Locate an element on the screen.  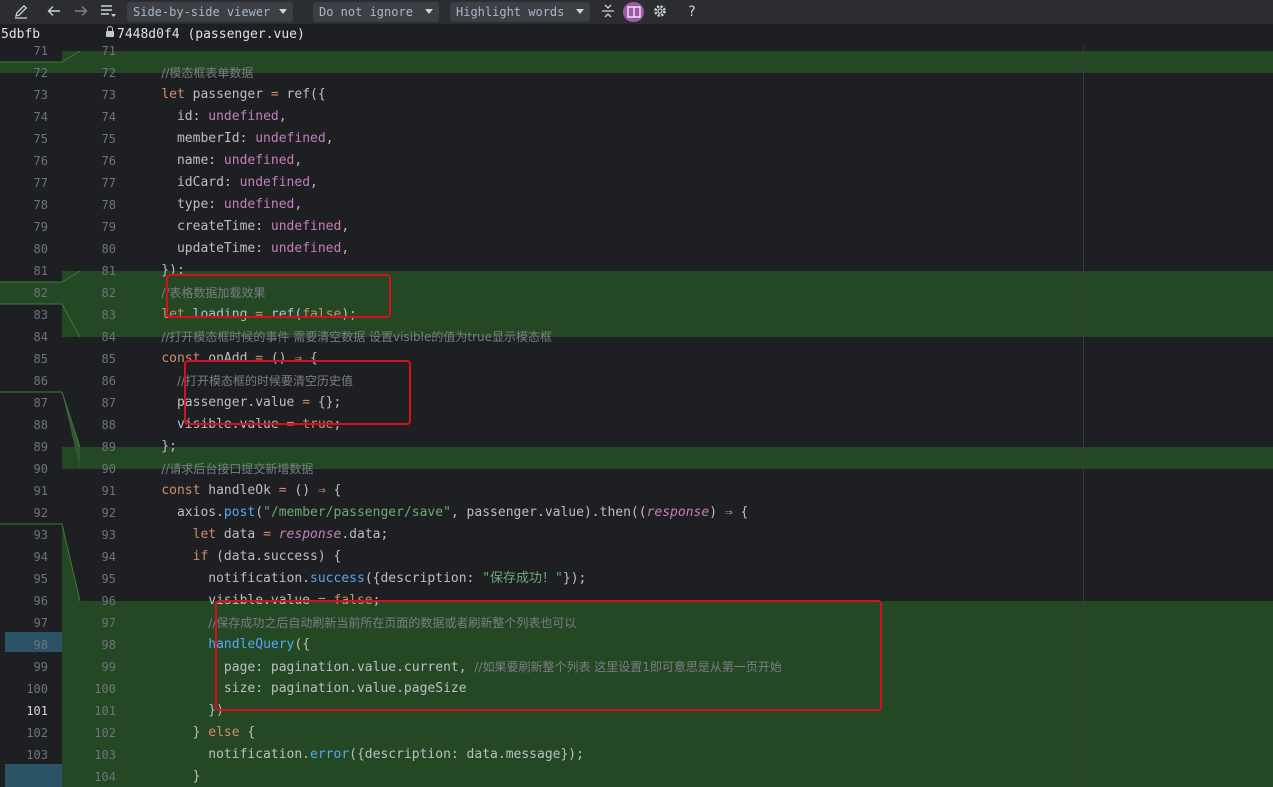
left-line-number: 88 is located at coordinates (40, 425).